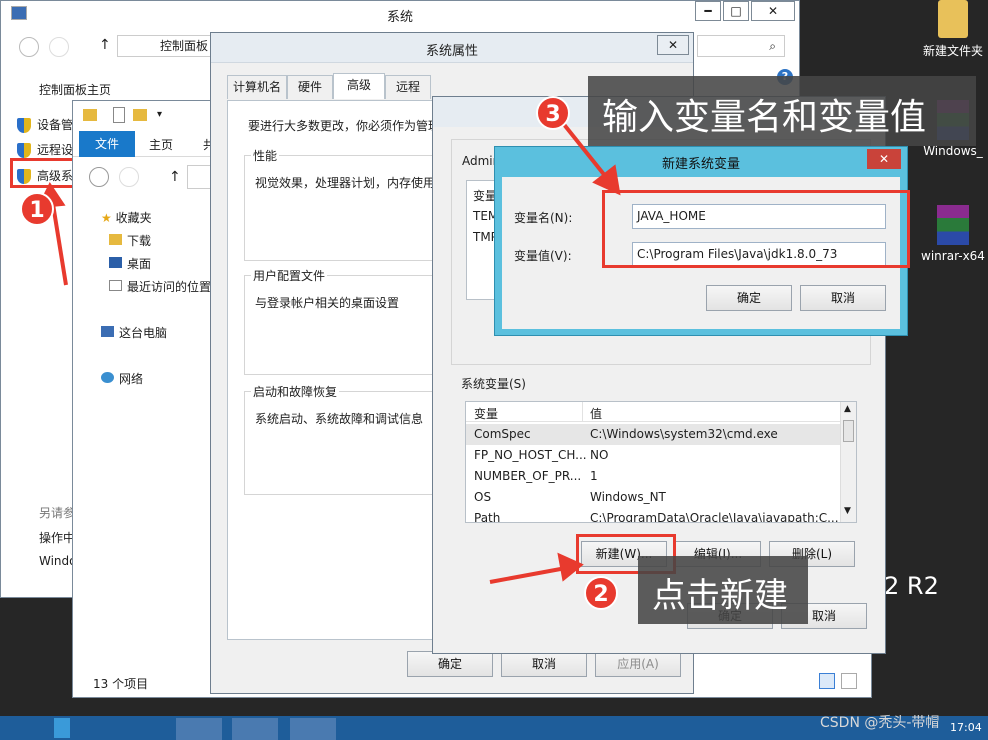  I want to click on tree-network: 网络, so click(122, 378).